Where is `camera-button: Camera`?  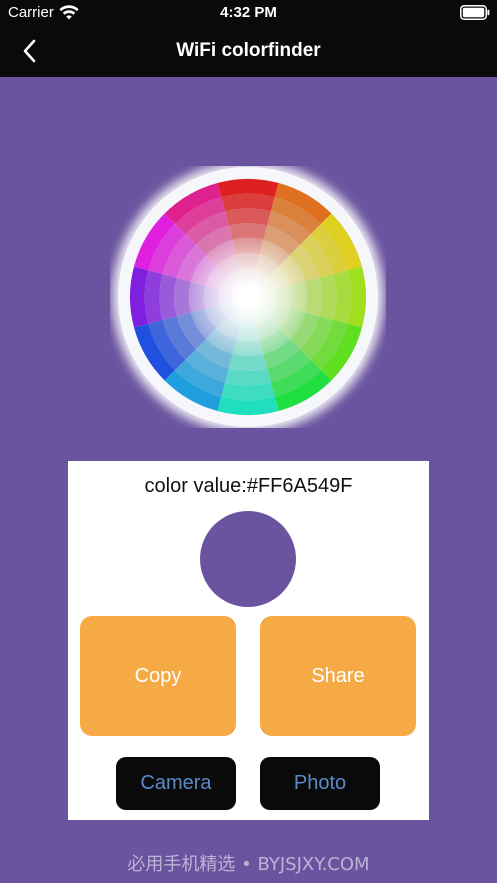 camera-button: Camera is located at coordinates (176, 783).